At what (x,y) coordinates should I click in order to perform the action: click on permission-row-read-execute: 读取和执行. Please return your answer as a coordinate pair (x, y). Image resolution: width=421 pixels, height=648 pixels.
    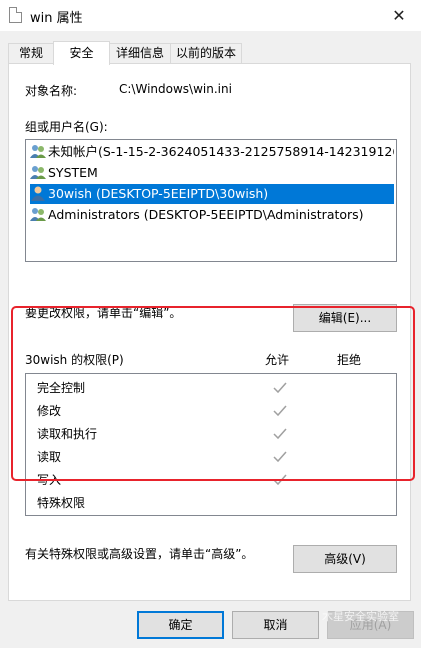
    Looking at the image, I should click on (67, 434).